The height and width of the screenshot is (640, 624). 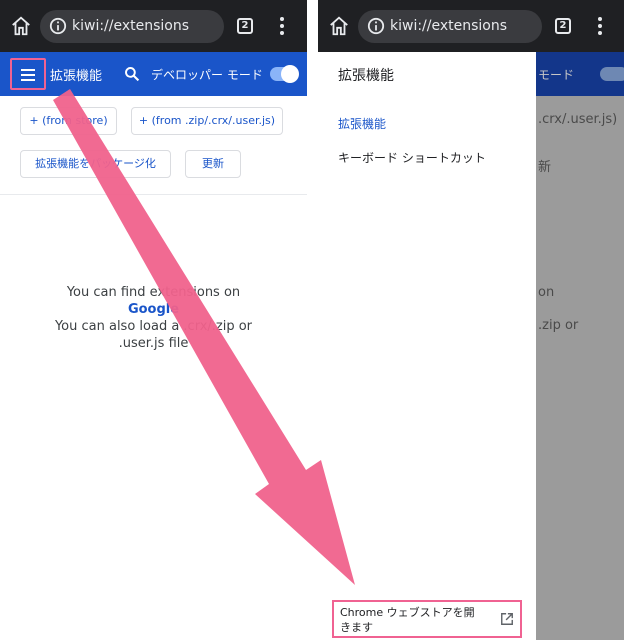 What do you see at coordinates (366, 76) in the screenshot?
I see `drawer-title: 拡張機能` at bounding box center [366, 76].